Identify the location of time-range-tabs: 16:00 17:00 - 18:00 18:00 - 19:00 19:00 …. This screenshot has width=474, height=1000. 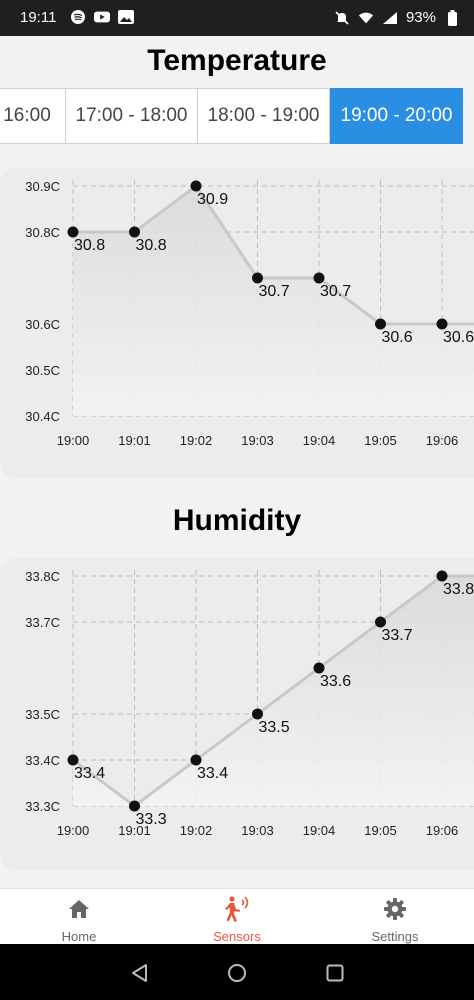
(237, 116).